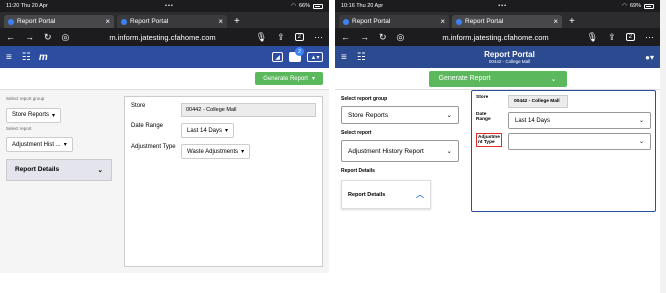  What do you see at coordinates (362, 6) in the screenshot?
I see `status-time: 10:16 Thu 20 Apr` at bounding box center [362, 6].